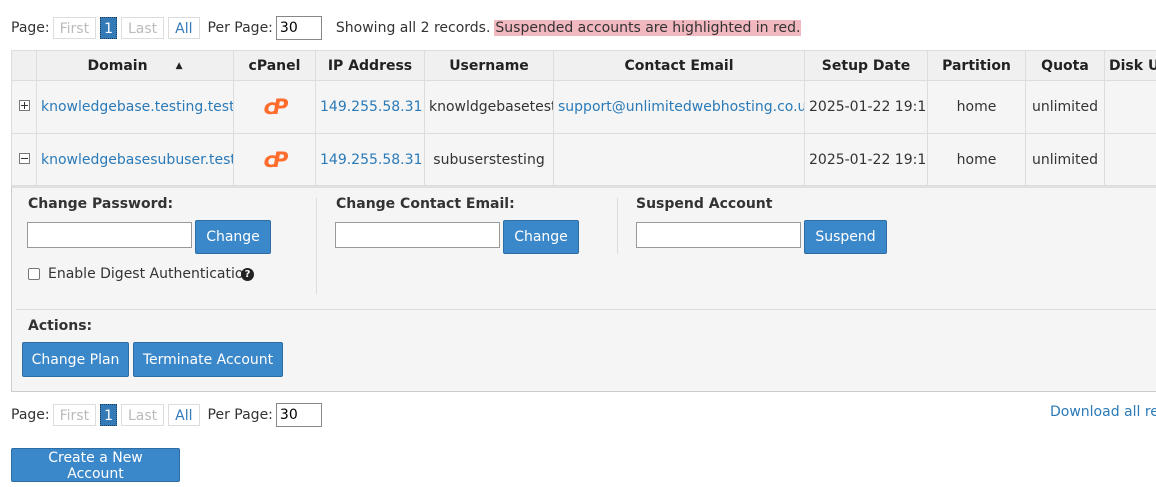 This screenshot has width=1156, height=487. What do you see at coordinates (489, 65) in the screenshot?
I see `col-username: Username` at bounding box center [489, 65].